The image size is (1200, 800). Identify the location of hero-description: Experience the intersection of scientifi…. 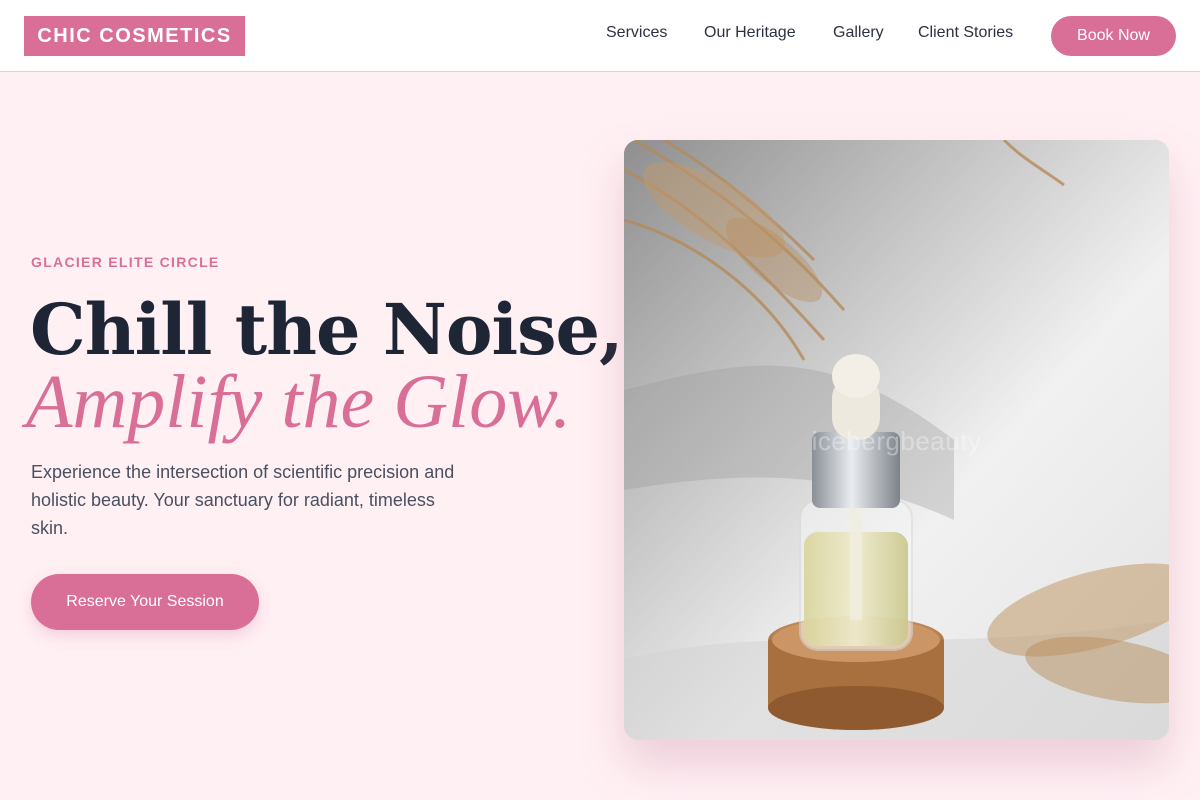
(243, 500).